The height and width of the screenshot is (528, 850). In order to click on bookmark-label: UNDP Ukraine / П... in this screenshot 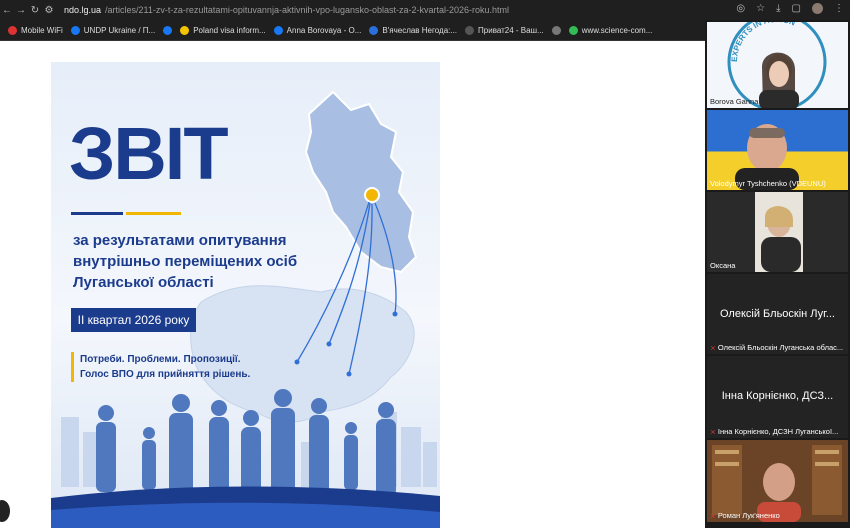, I will do `click(119, 30)`.